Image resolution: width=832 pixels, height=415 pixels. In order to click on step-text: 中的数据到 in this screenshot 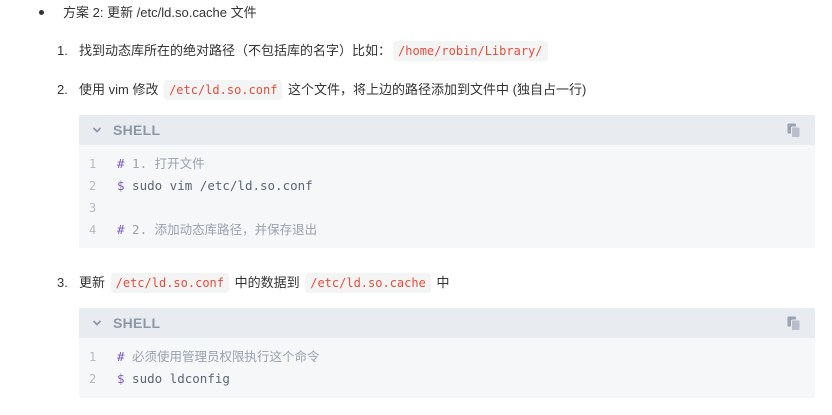, I will do `click(267, 282)`.